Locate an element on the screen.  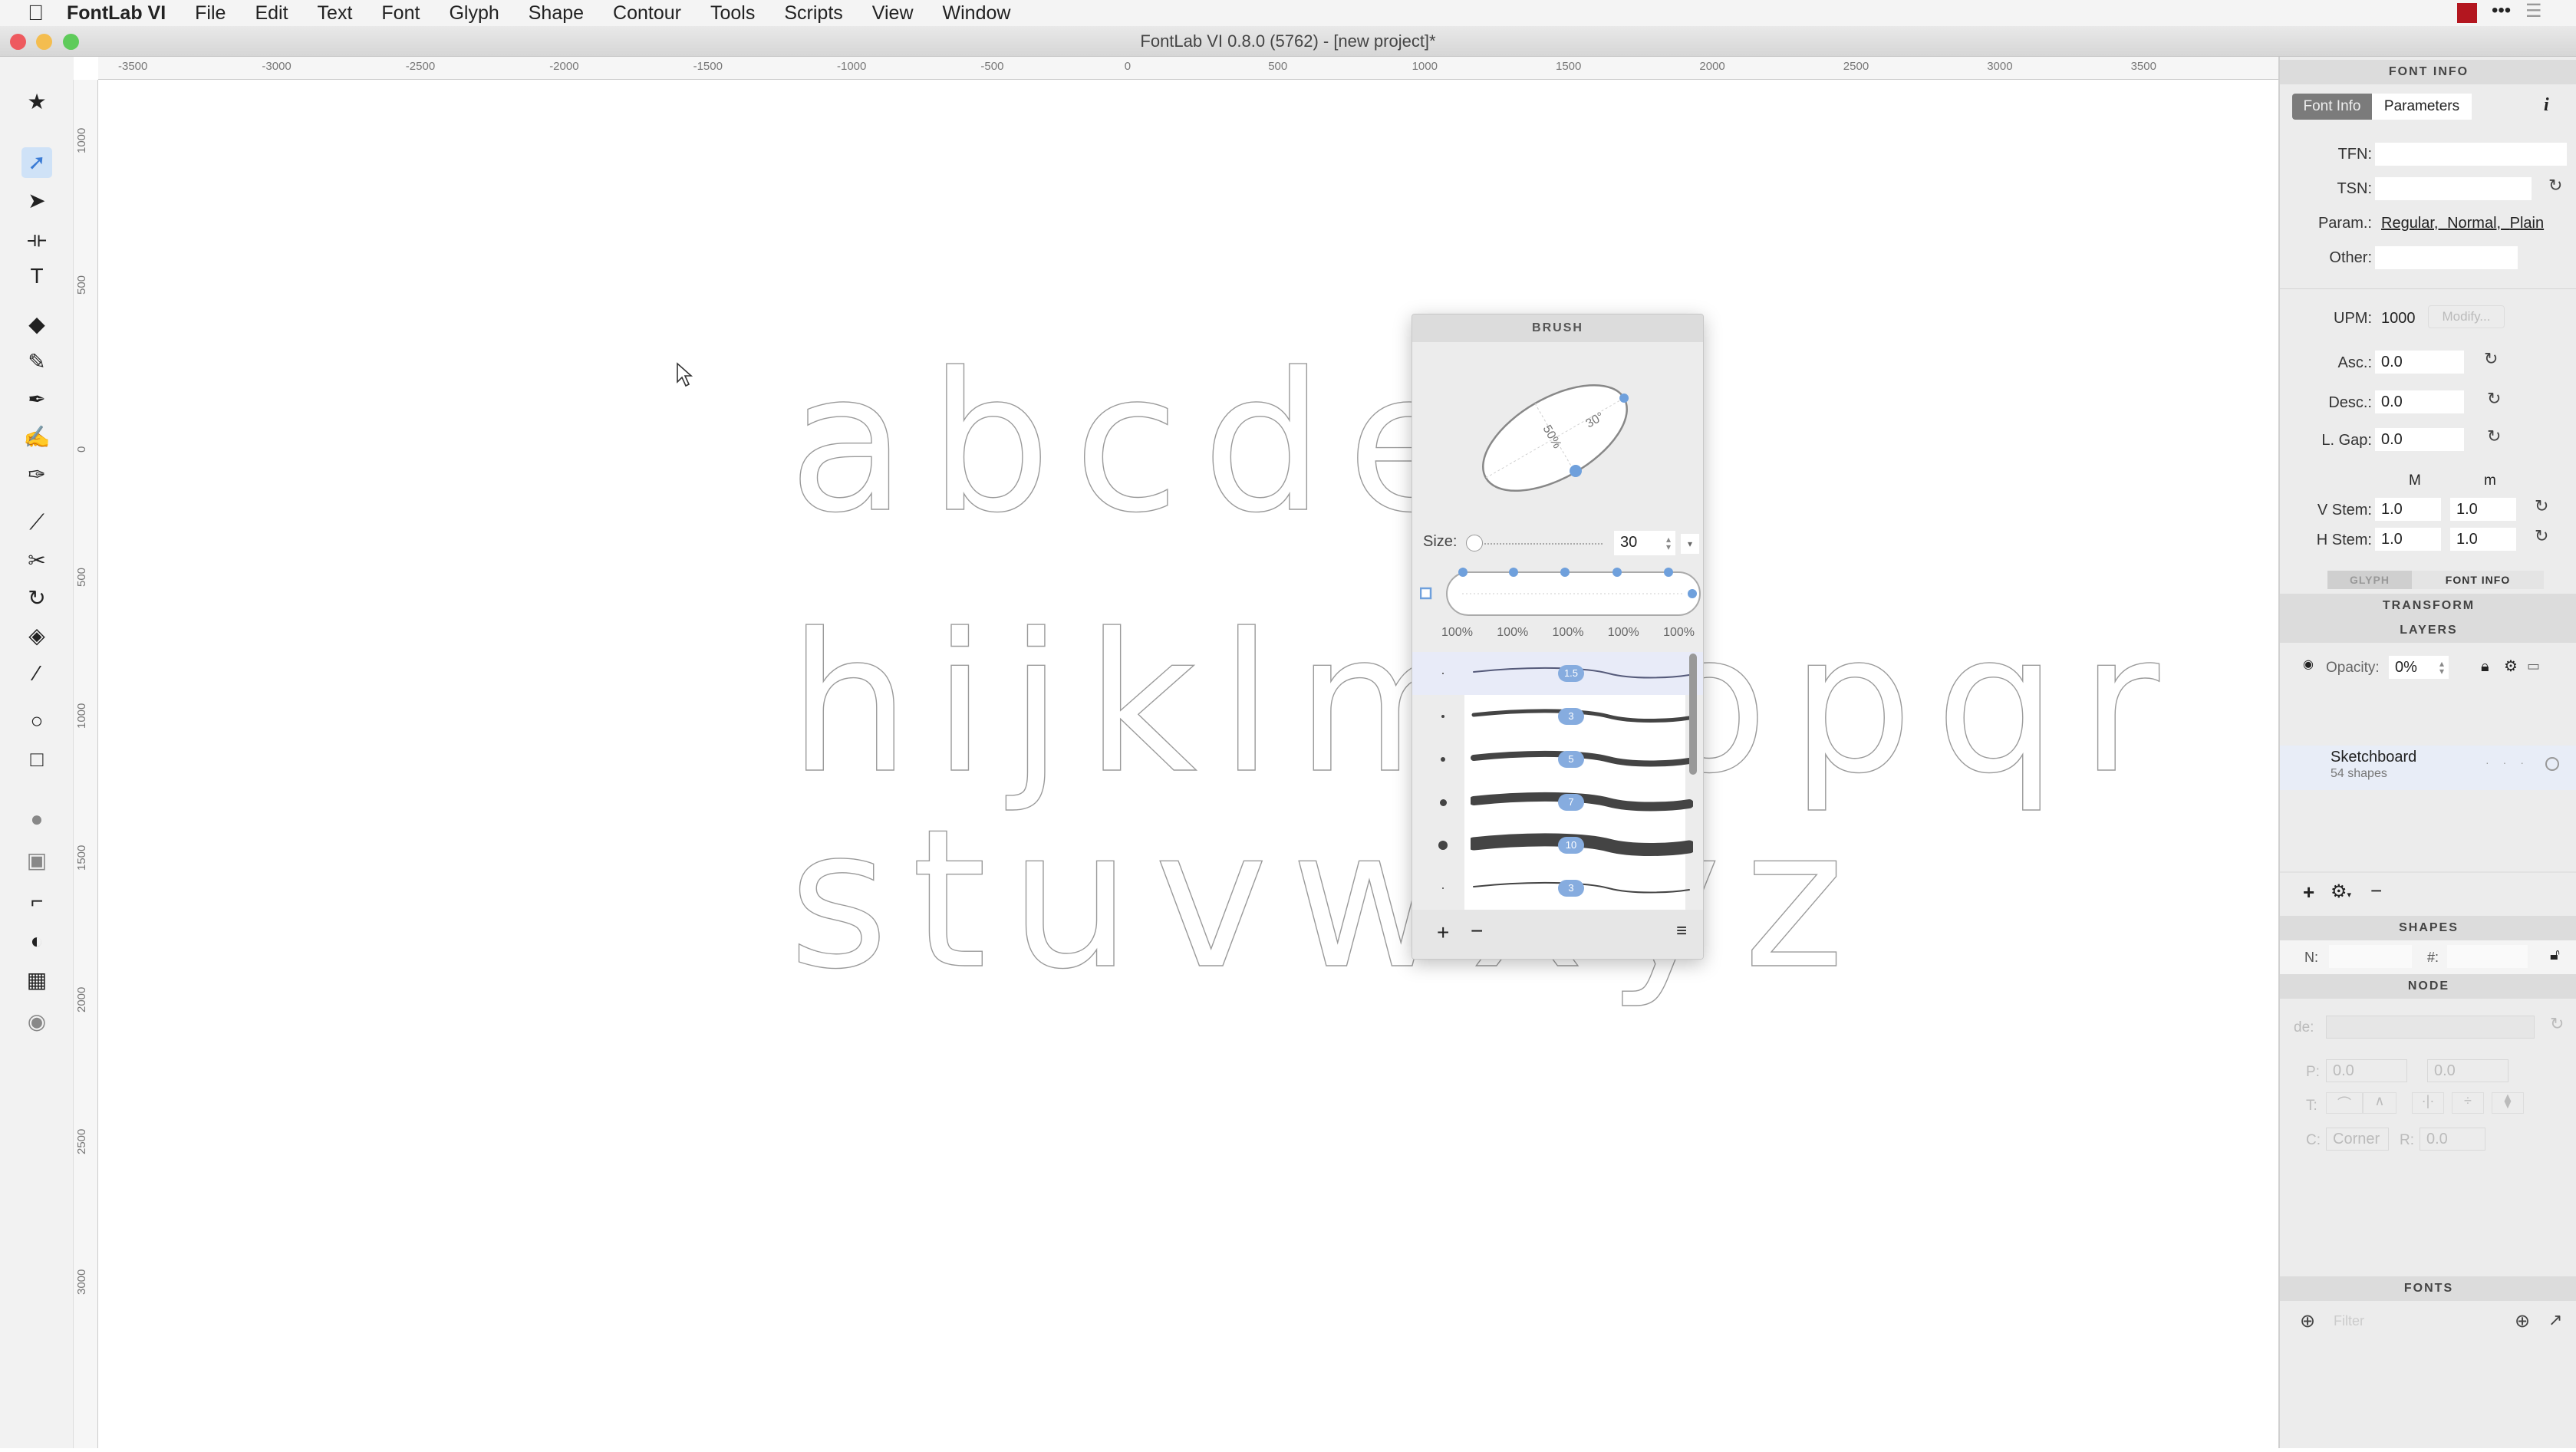
node-name-input is located at coordinates (2430, 1027).